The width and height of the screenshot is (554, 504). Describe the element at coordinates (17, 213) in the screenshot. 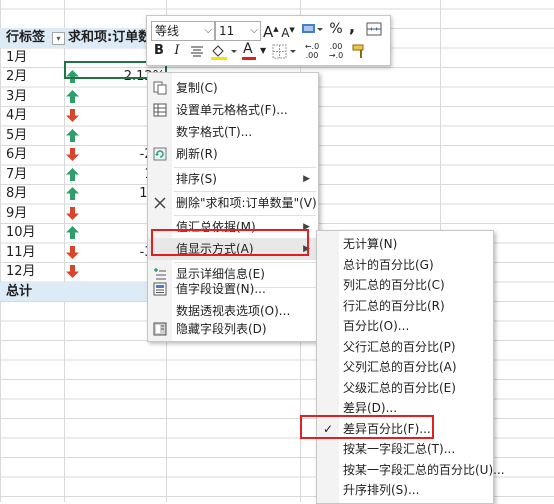

I see `row-label: 9月` at that location.